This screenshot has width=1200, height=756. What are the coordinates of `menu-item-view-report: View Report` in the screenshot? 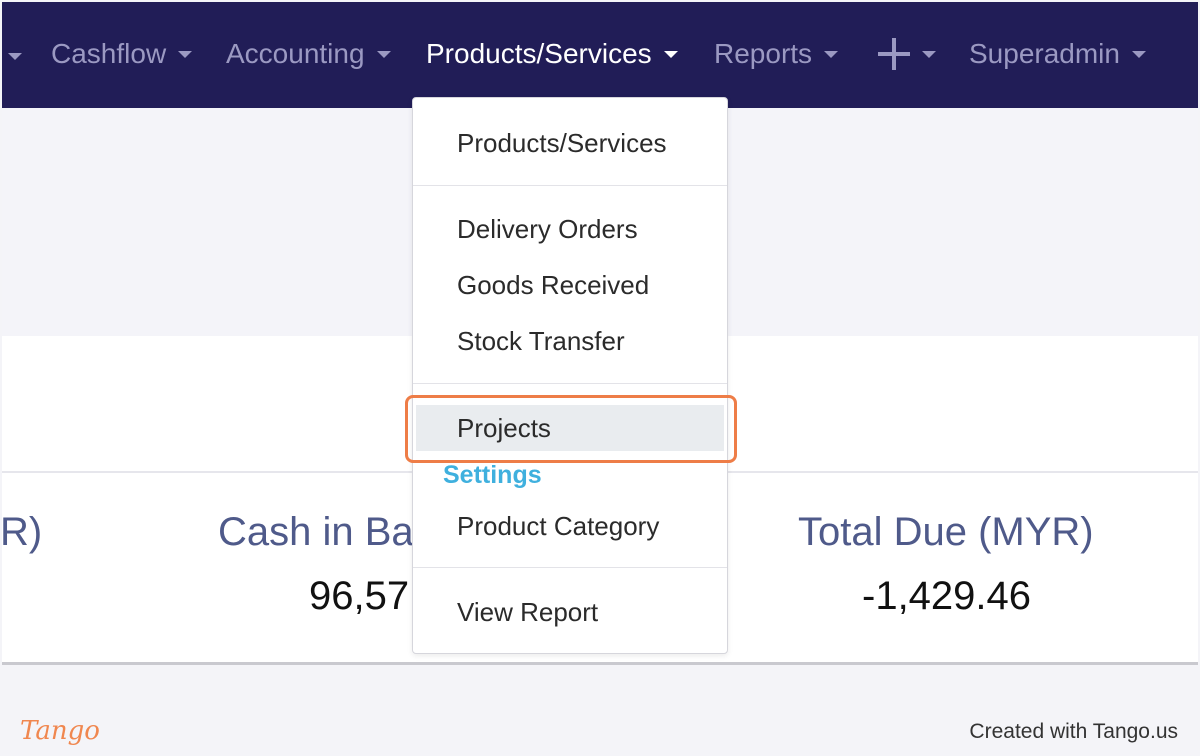 It's located at (570, 612).